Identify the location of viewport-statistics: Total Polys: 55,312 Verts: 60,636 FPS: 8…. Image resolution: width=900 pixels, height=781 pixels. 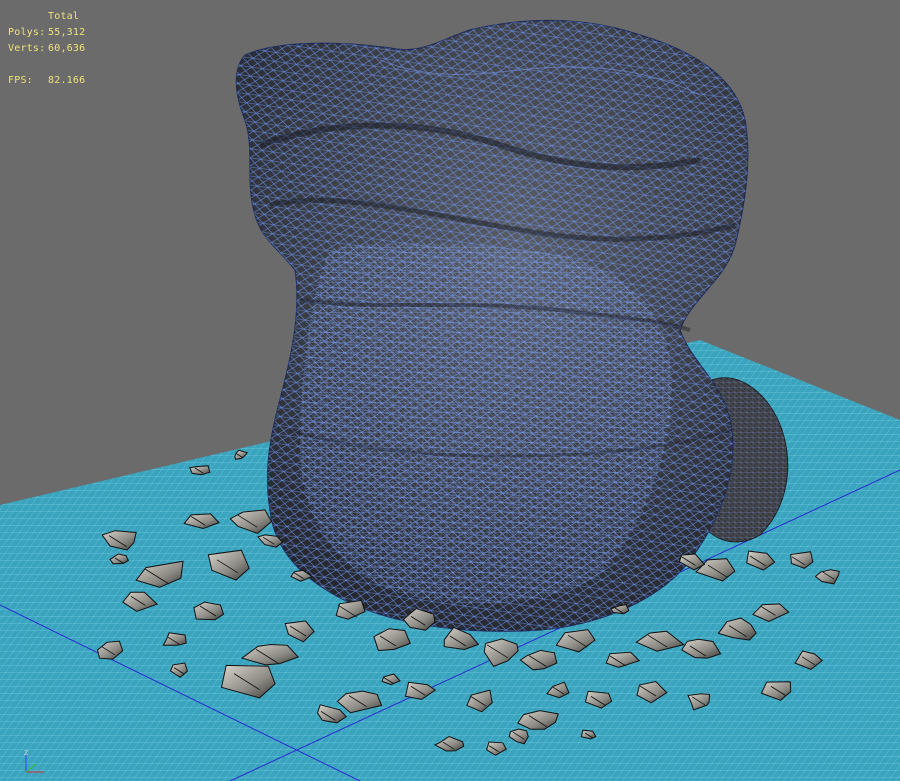
(46, 49).